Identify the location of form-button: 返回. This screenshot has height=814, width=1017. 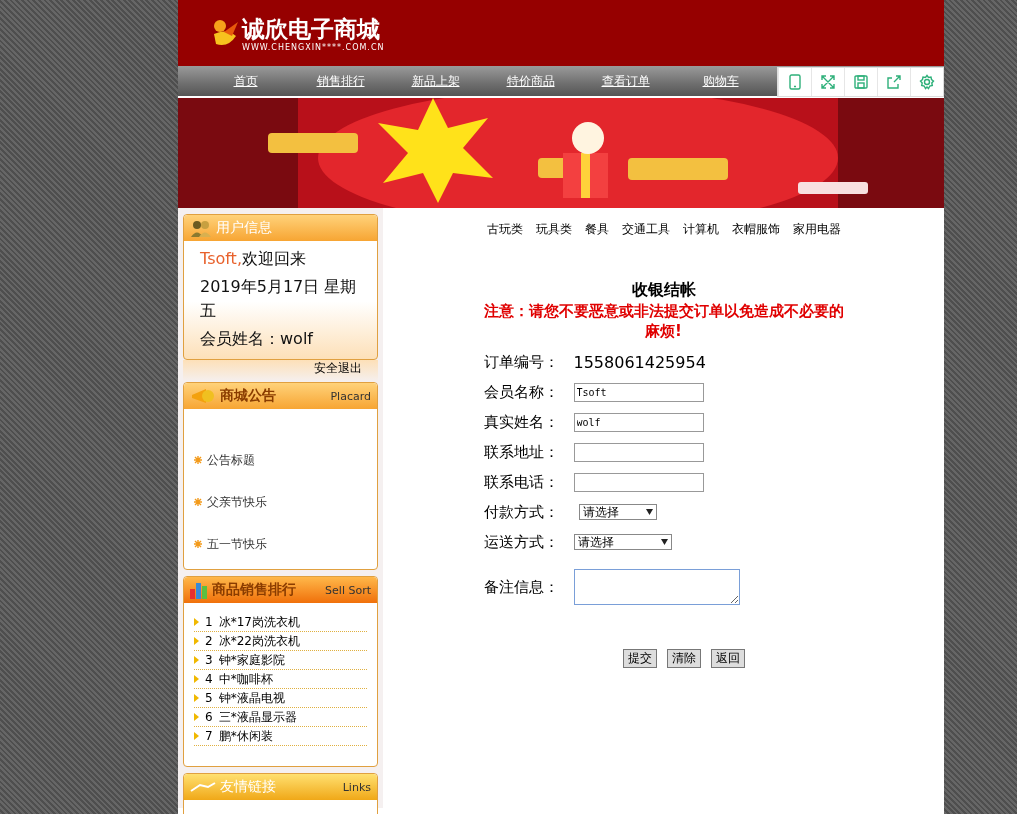
(727, 658).